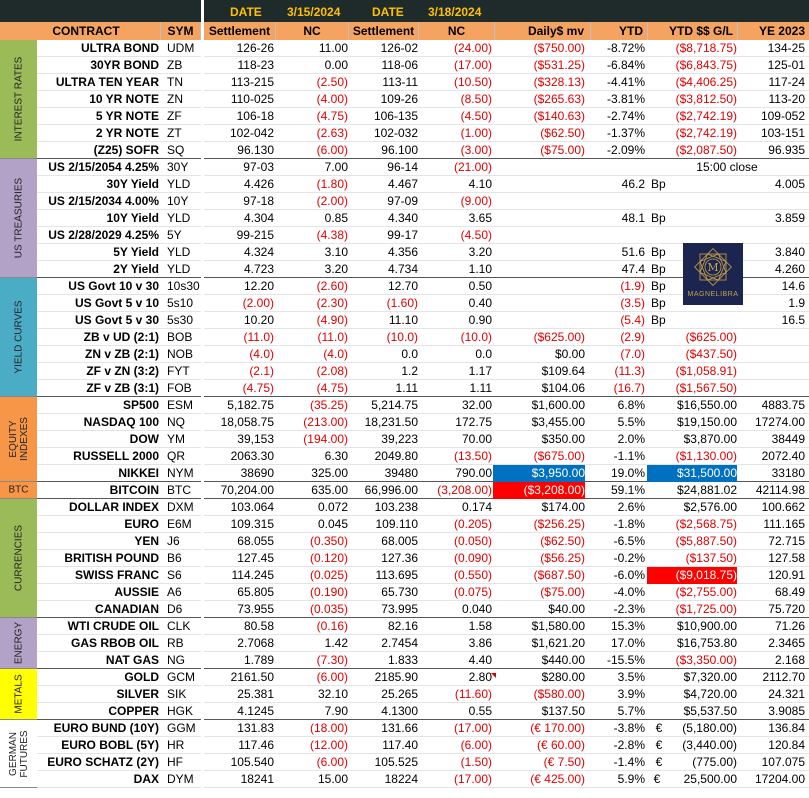 The image size is (809, 798). I want to click on cell-name: ZF v ZN (3:2), so click(122, 371).